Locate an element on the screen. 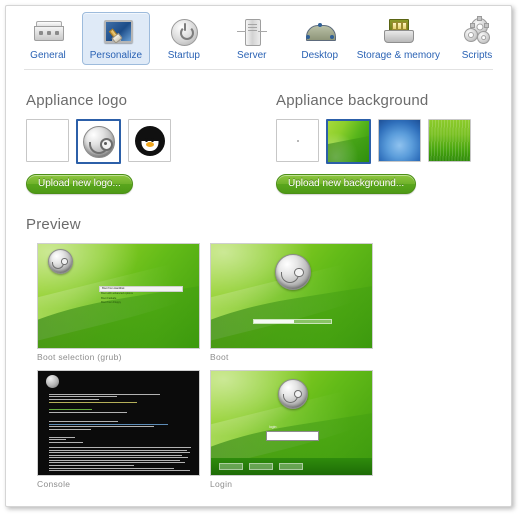 The height and width of the screenshot is (515, 520). server-tower-icon is located at coordinates (252, 32).